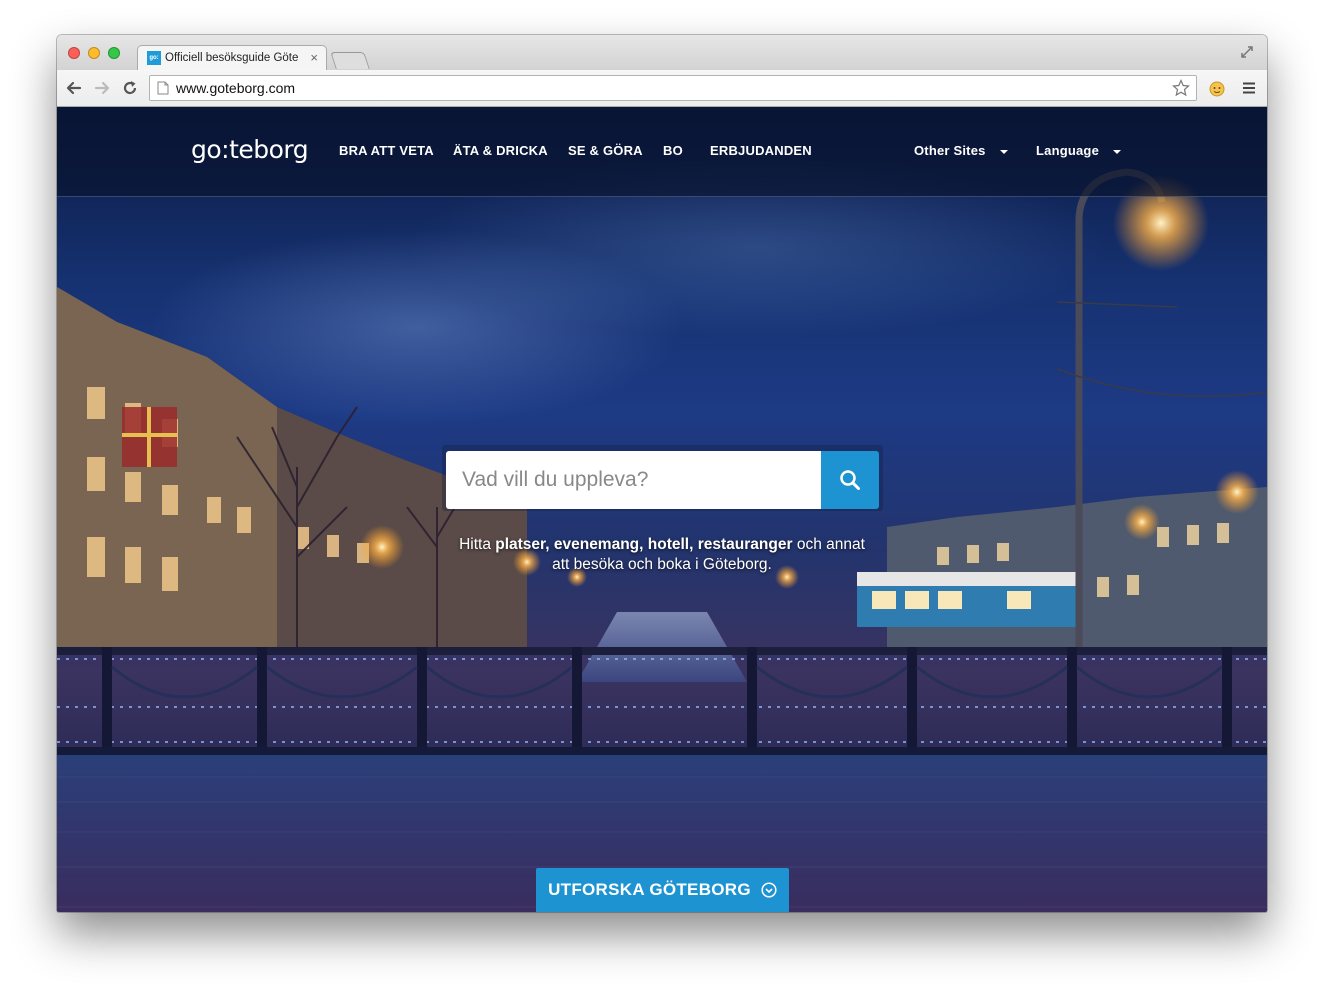 Image resolution: width=1324 pixels, height=992 pixels. What do you see at coordinates (1247, 52) in the screenshot?
I see `fullscreen-icon` at bounding box center [1247, 52].